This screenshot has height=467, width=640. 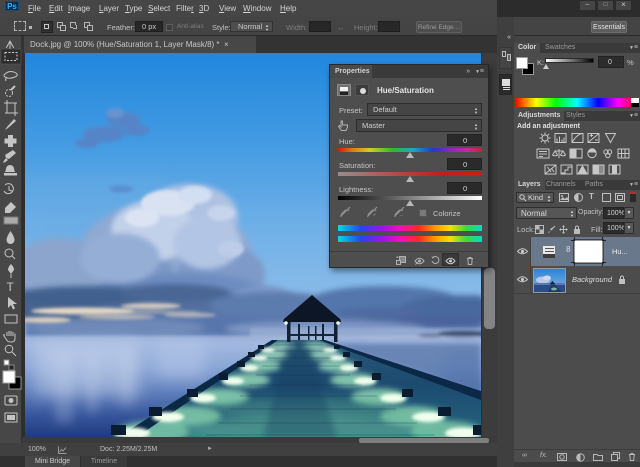 What do you see at coordinates (11, 287) in the screenshot?
I see `svg-text: T` at bounding box center [11, 287].